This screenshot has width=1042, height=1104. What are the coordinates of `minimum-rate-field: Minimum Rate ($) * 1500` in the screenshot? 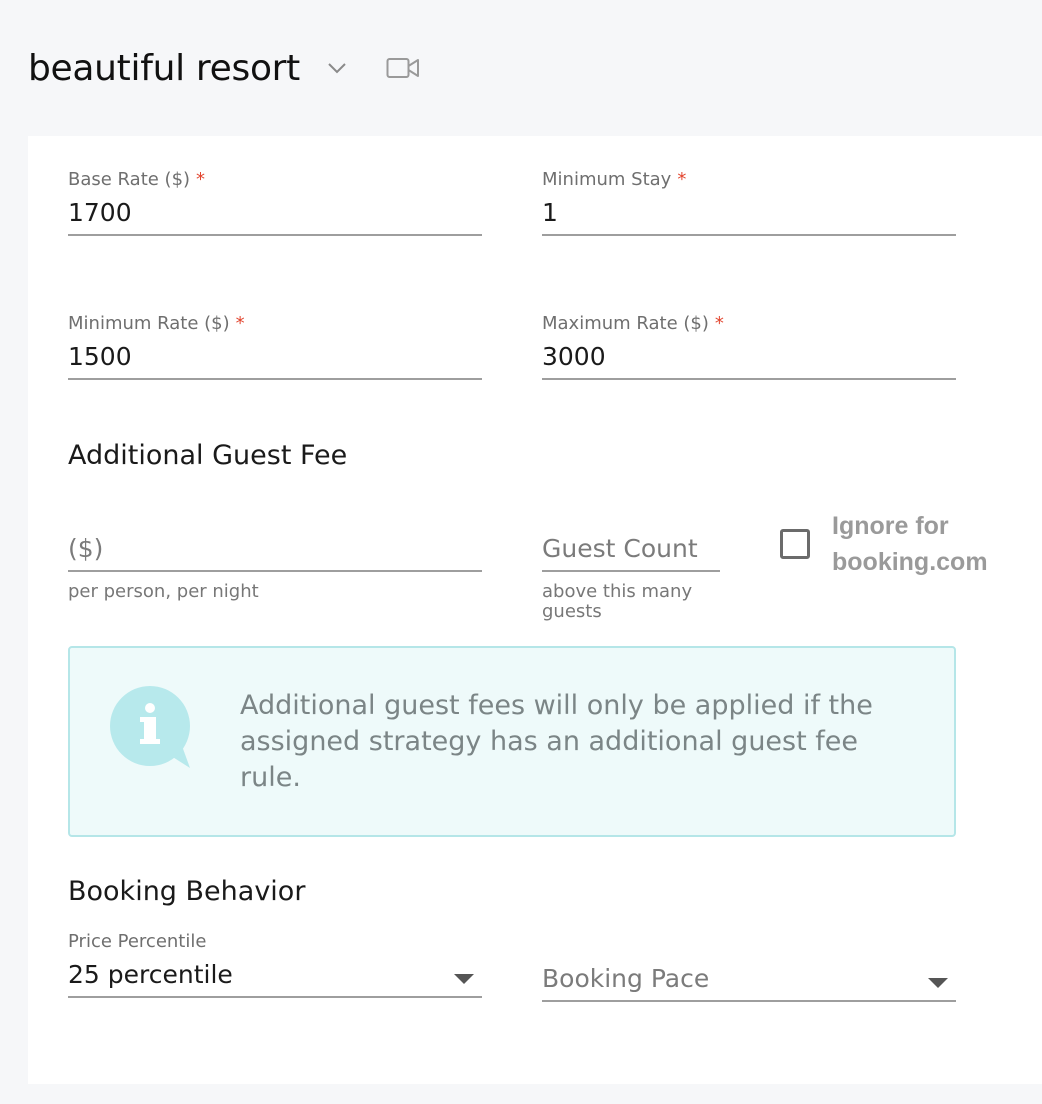 It's located at (275, 346).